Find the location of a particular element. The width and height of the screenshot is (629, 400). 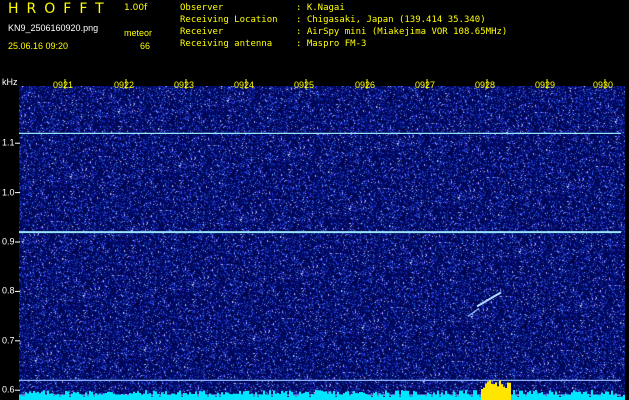

location-key: Receiving Location is located at coordinates (229, 20).